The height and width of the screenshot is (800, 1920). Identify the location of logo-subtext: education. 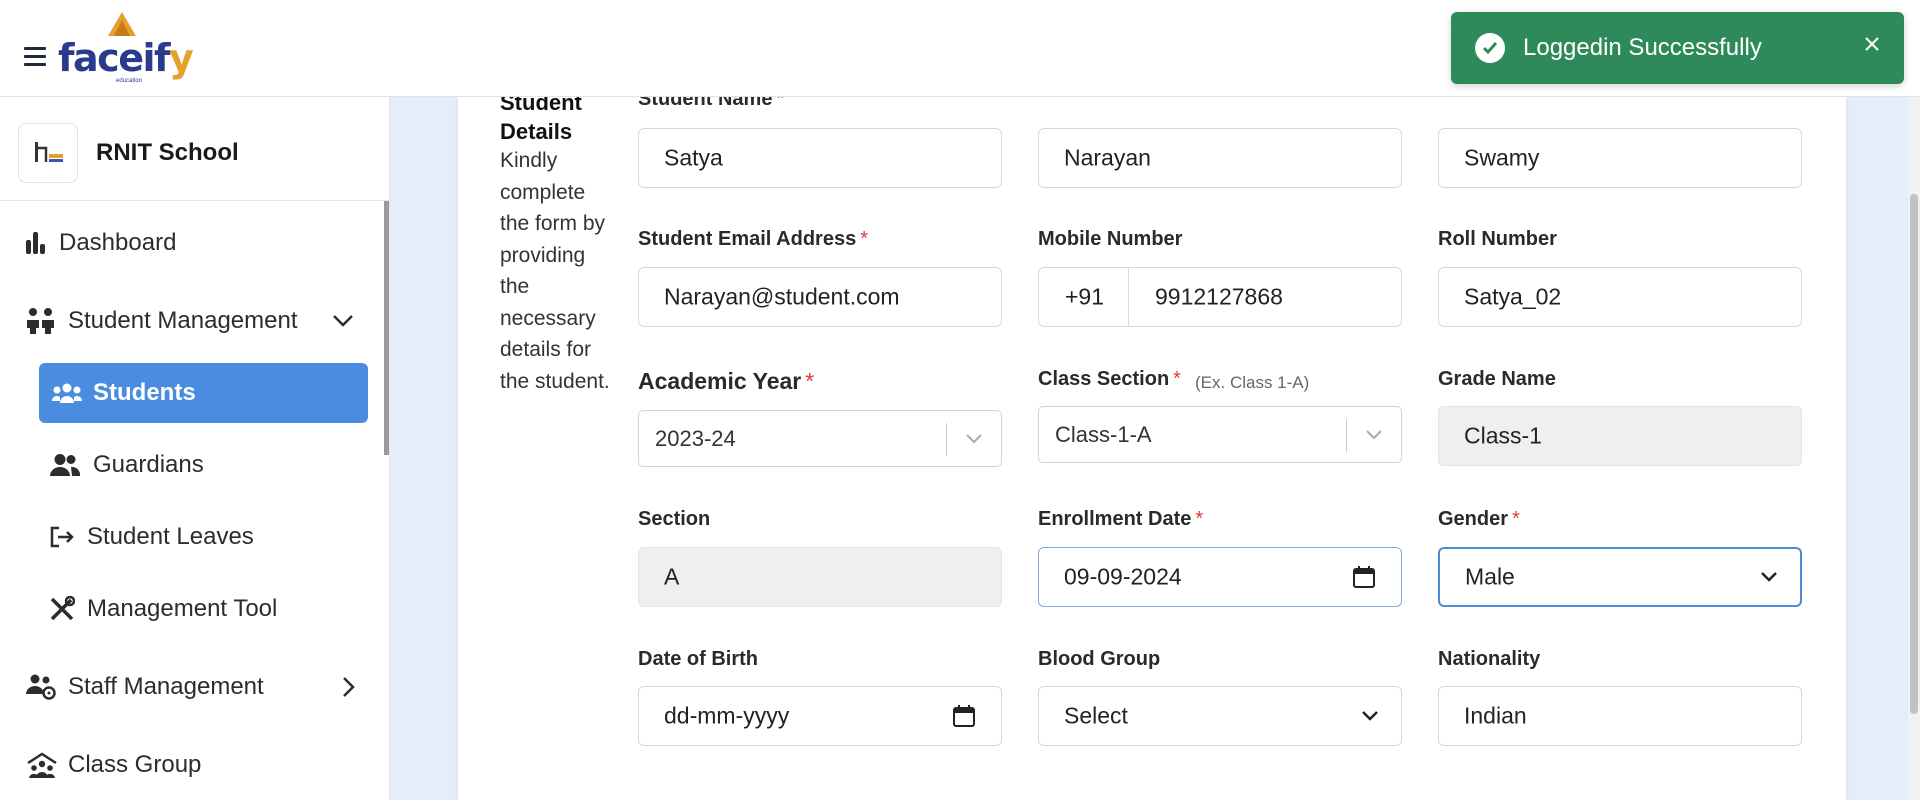
(129, 81).